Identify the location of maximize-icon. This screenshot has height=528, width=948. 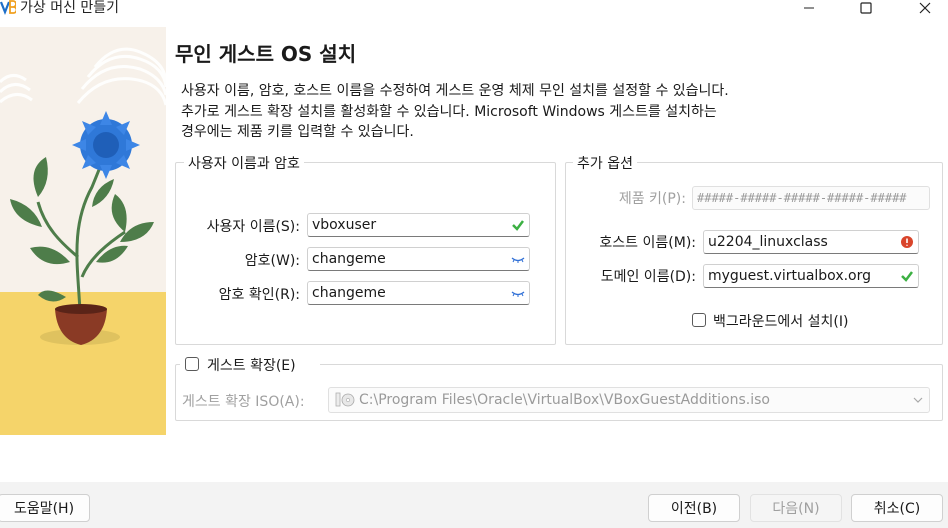
(866, 8).